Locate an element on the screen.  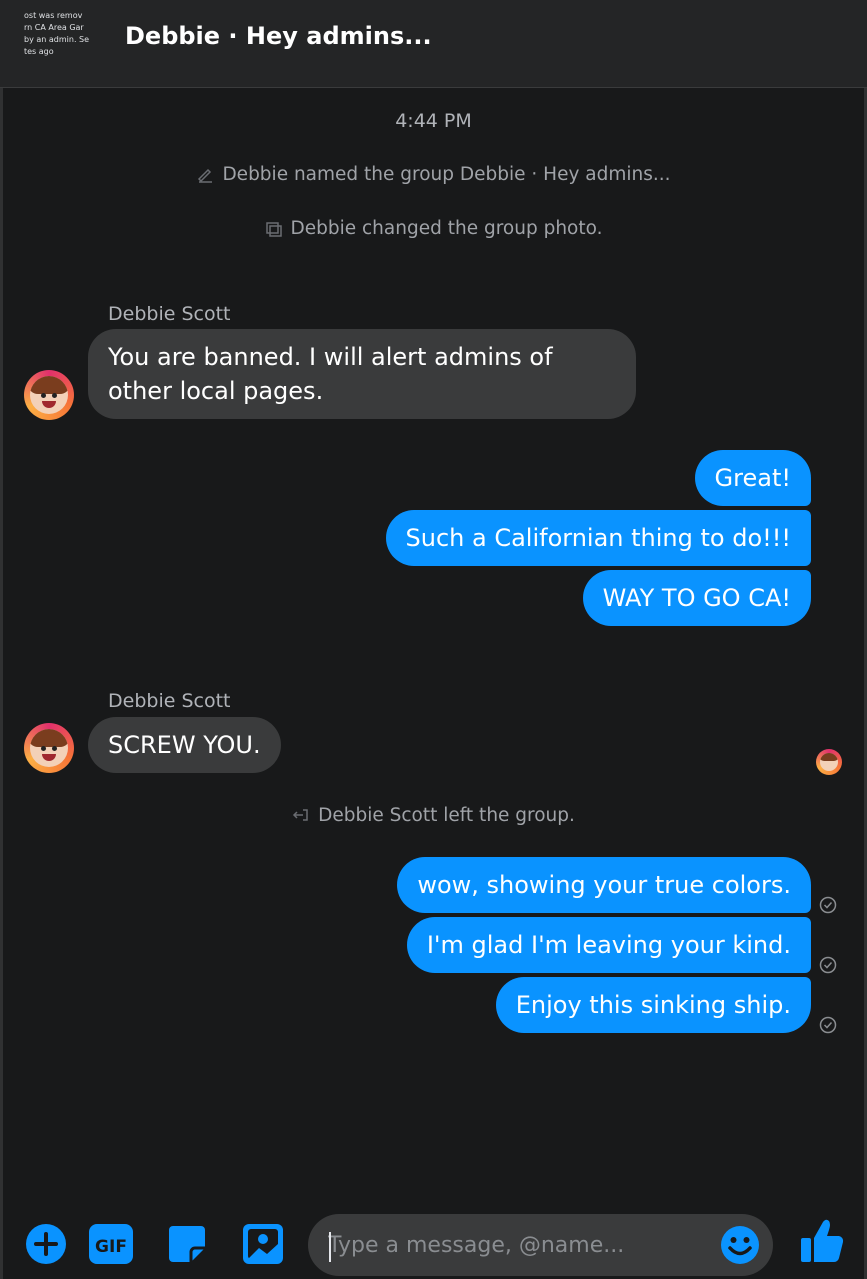
message-composer: GIF is located at coordinates (433, 1239).